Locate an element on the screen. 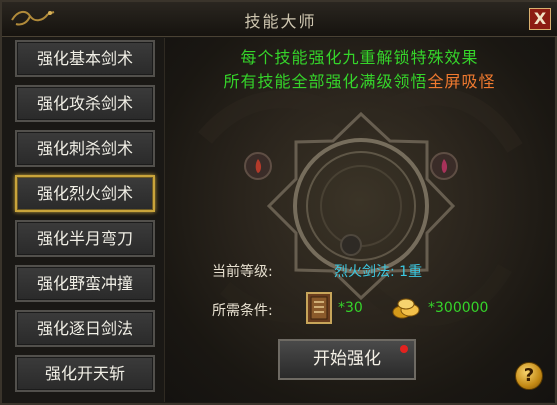  window-title: 技能大师 is located at coordinates (280, 21).